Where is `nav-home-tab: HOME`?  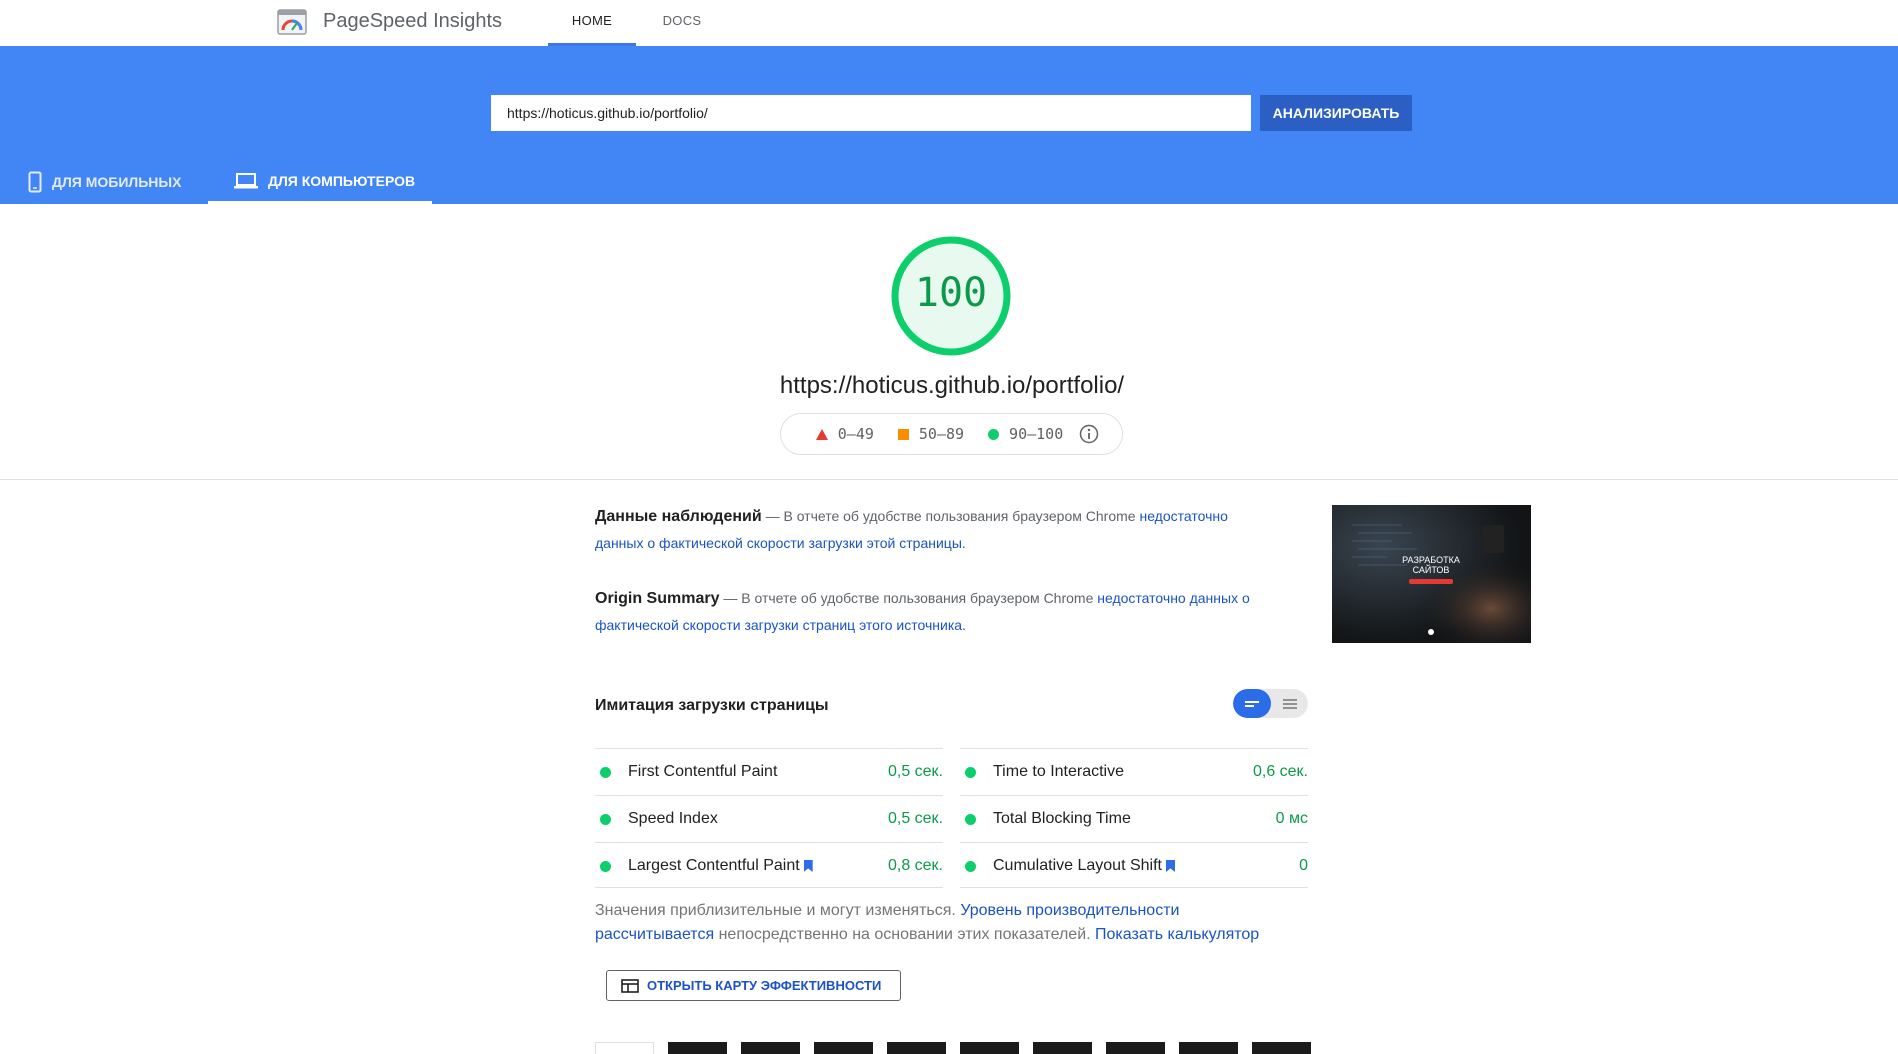
nav-home-tab: HOME is located at coordinates (592, 23).